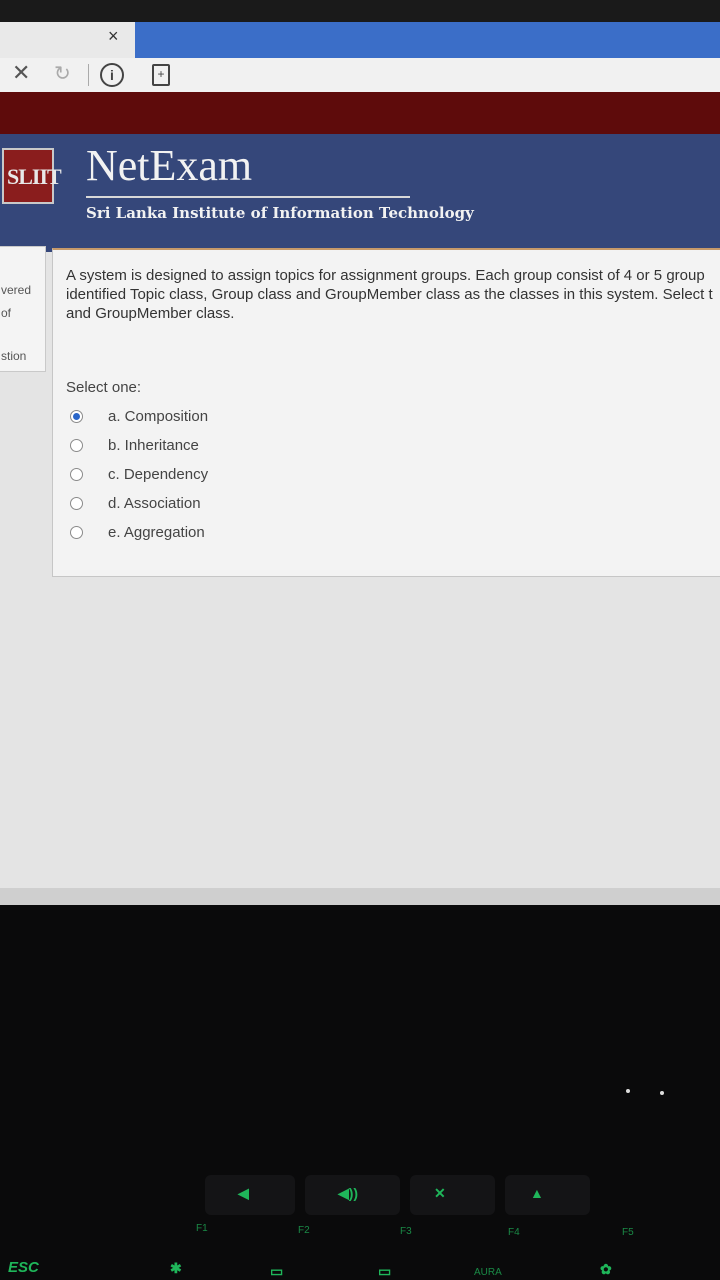  What do you see at coordinates (88, 75) in the screenshot?
I see `toolbar-divider` at bounding box center [88, 75].